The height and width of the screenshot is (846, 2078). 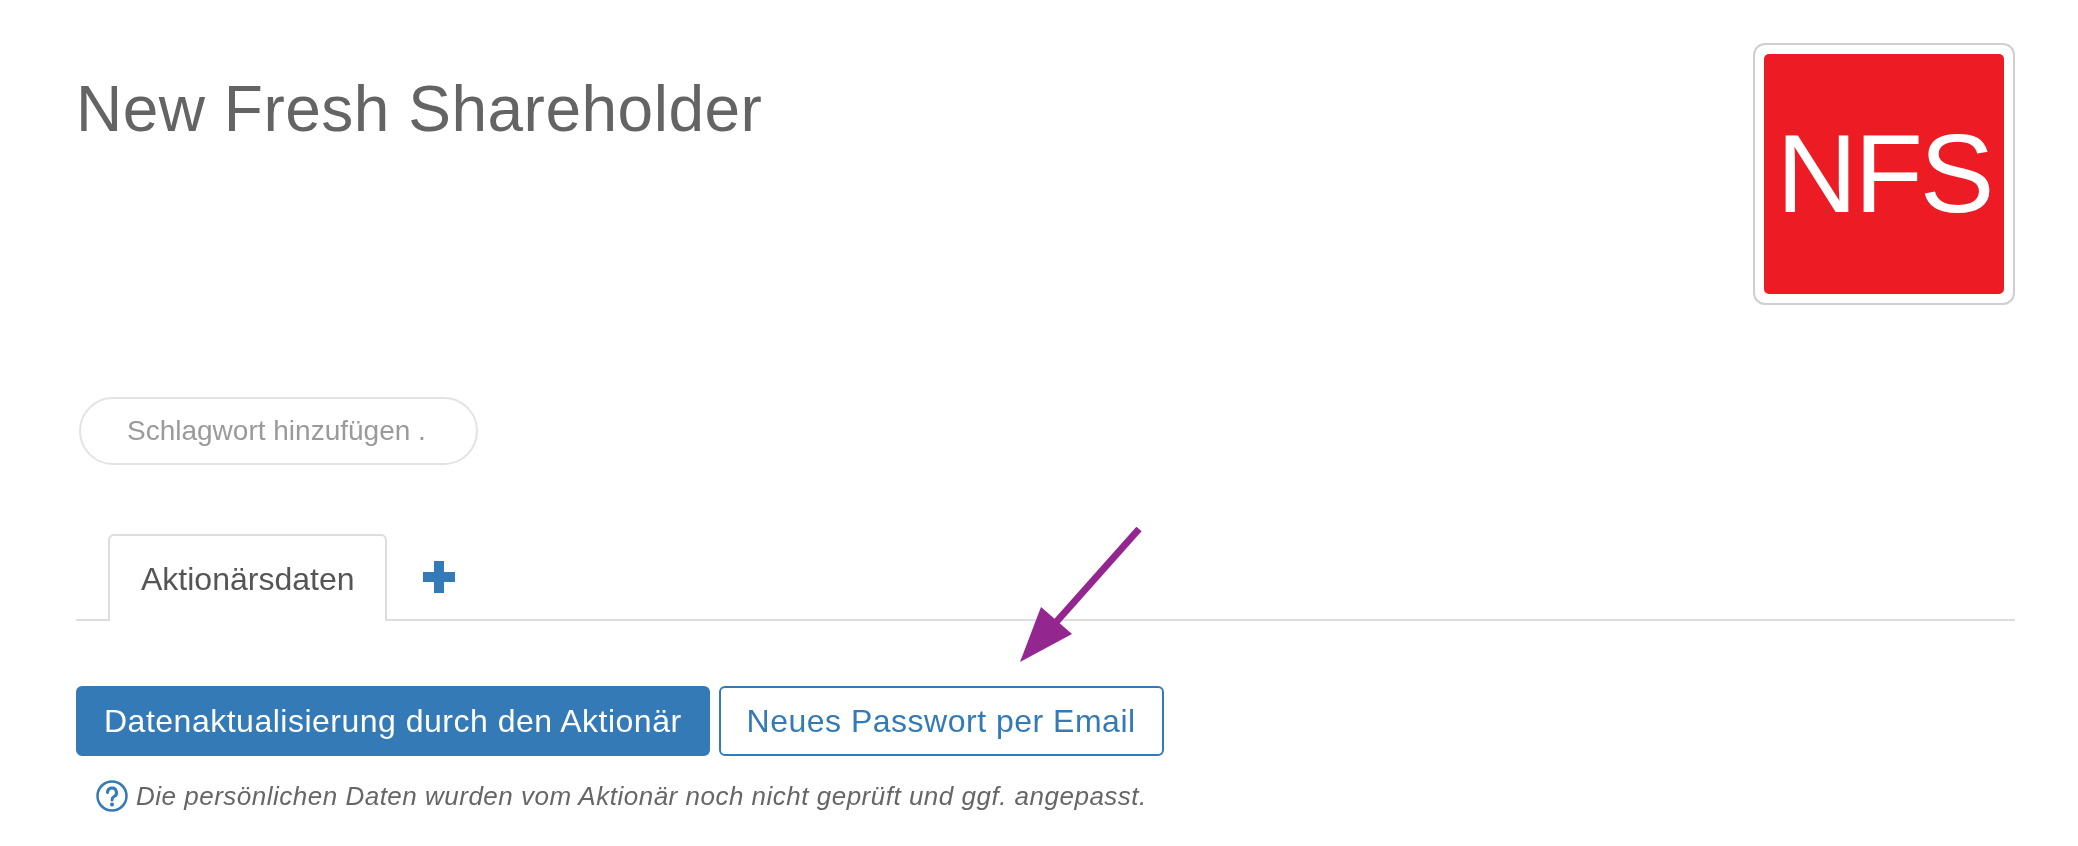 I want to click on update-request-button: Datenaktualisierung durch den Aktionär, so click(x=393, y=721).